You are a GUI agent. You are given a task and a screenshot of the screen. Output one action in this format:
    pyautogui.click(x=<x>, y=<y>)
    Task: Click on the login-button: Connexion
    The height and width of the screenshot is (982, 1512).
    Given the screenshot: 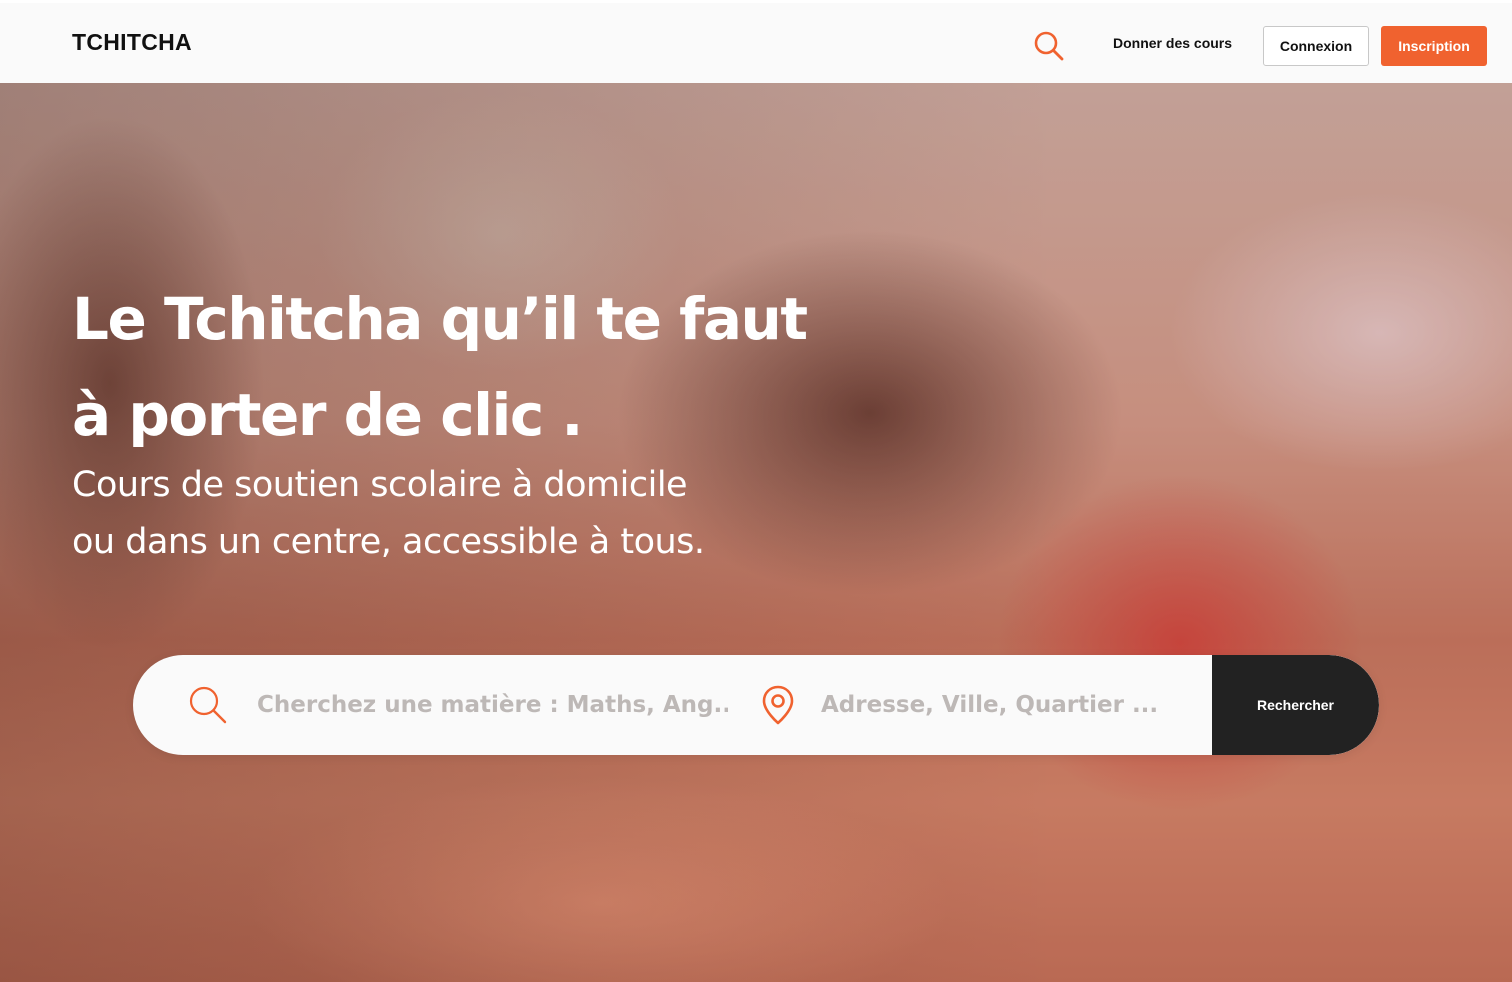 What is the action you would take?
    pyautogui.click(x=1316, y=46)
    